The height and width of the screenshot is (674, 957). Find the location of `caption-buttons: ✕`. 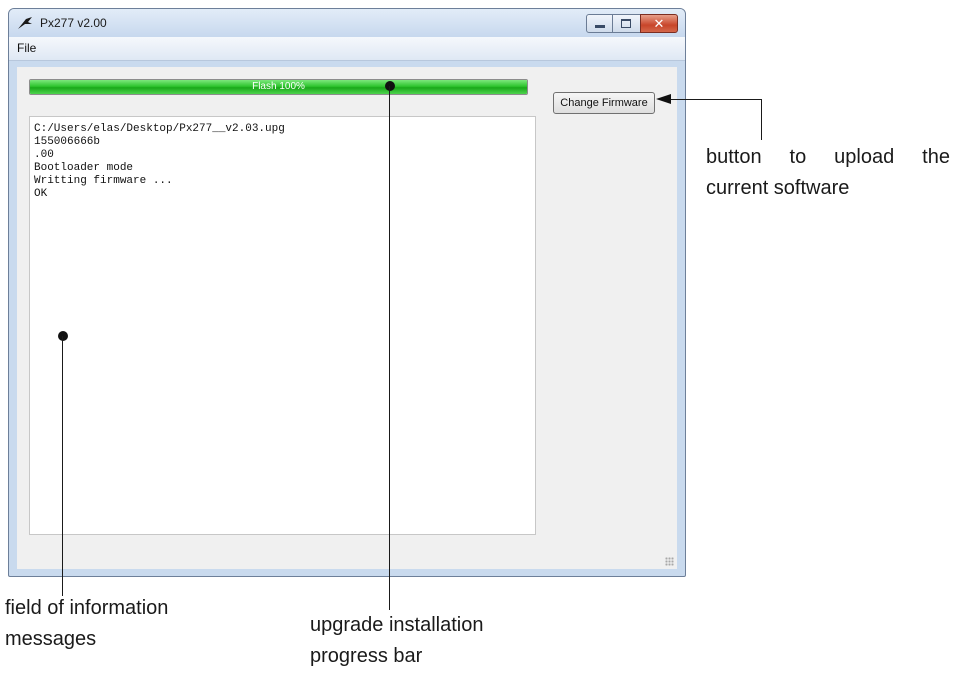

caption-buttons: ✕ is located at coordinates (632, 24).